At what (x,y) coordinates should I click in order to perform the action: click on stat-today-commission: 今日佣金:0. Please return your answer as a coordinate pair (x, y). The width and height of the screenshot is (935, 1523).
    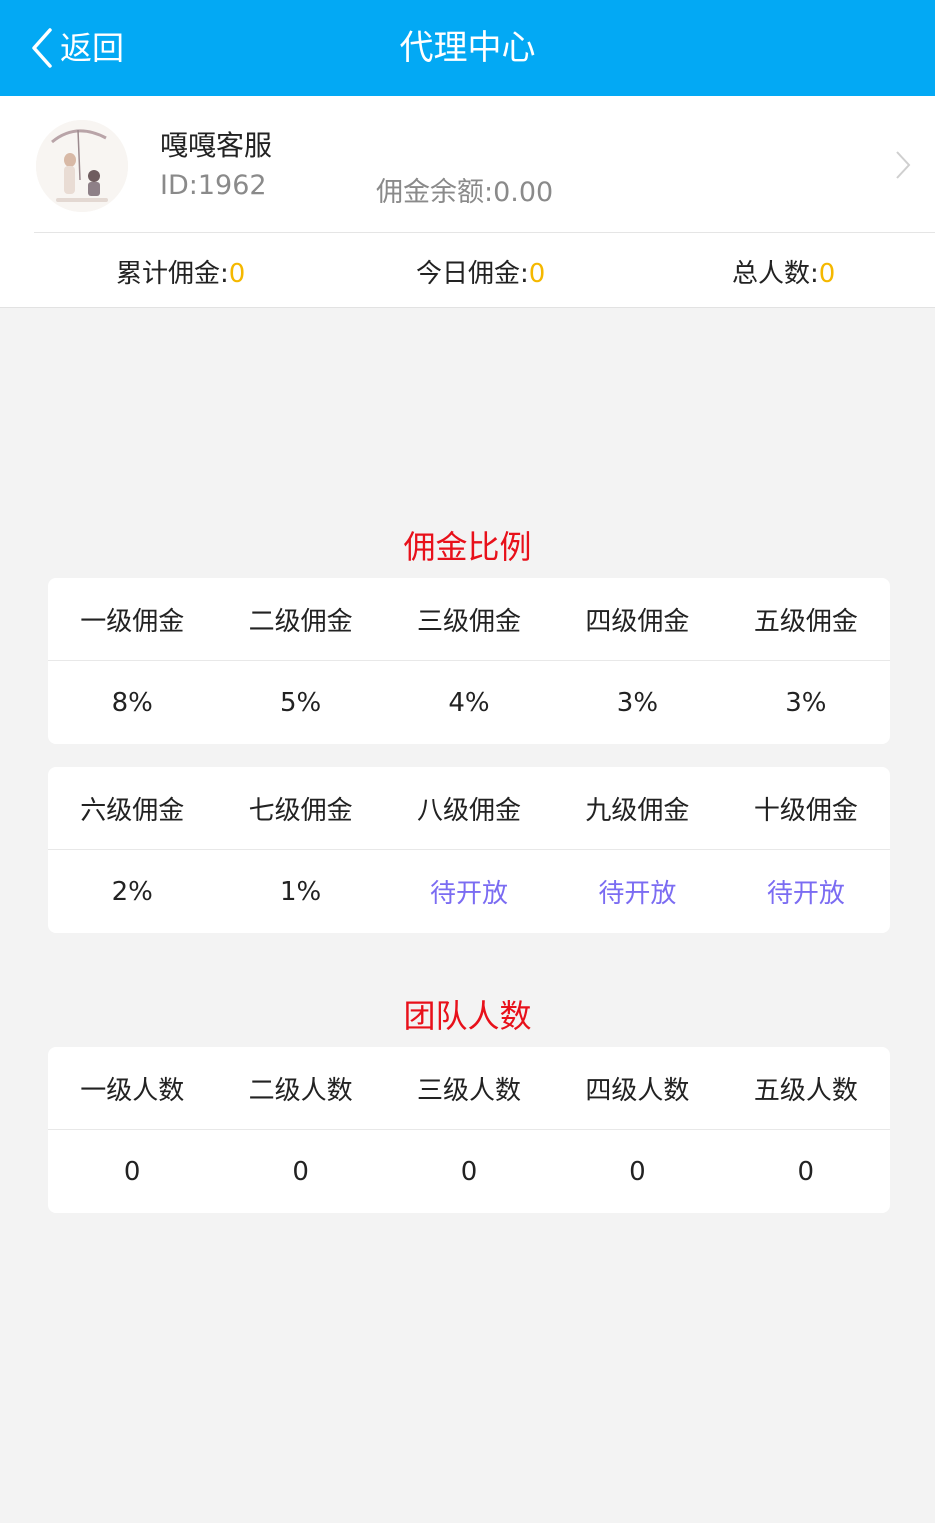
    Looking at the image, I should click on (480, 271).